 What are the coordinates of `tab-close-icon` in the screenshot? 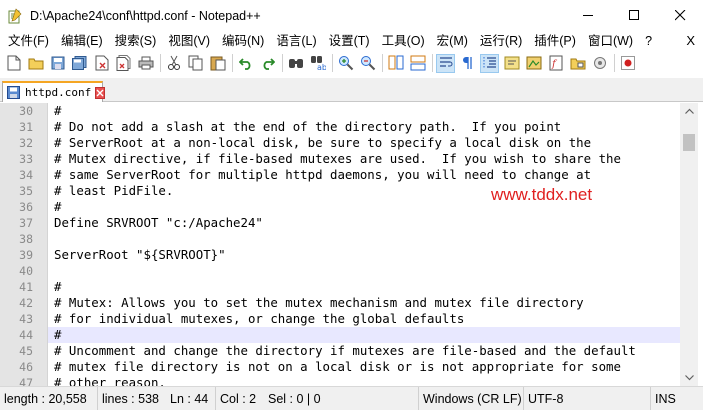 It's located at (100, 92).